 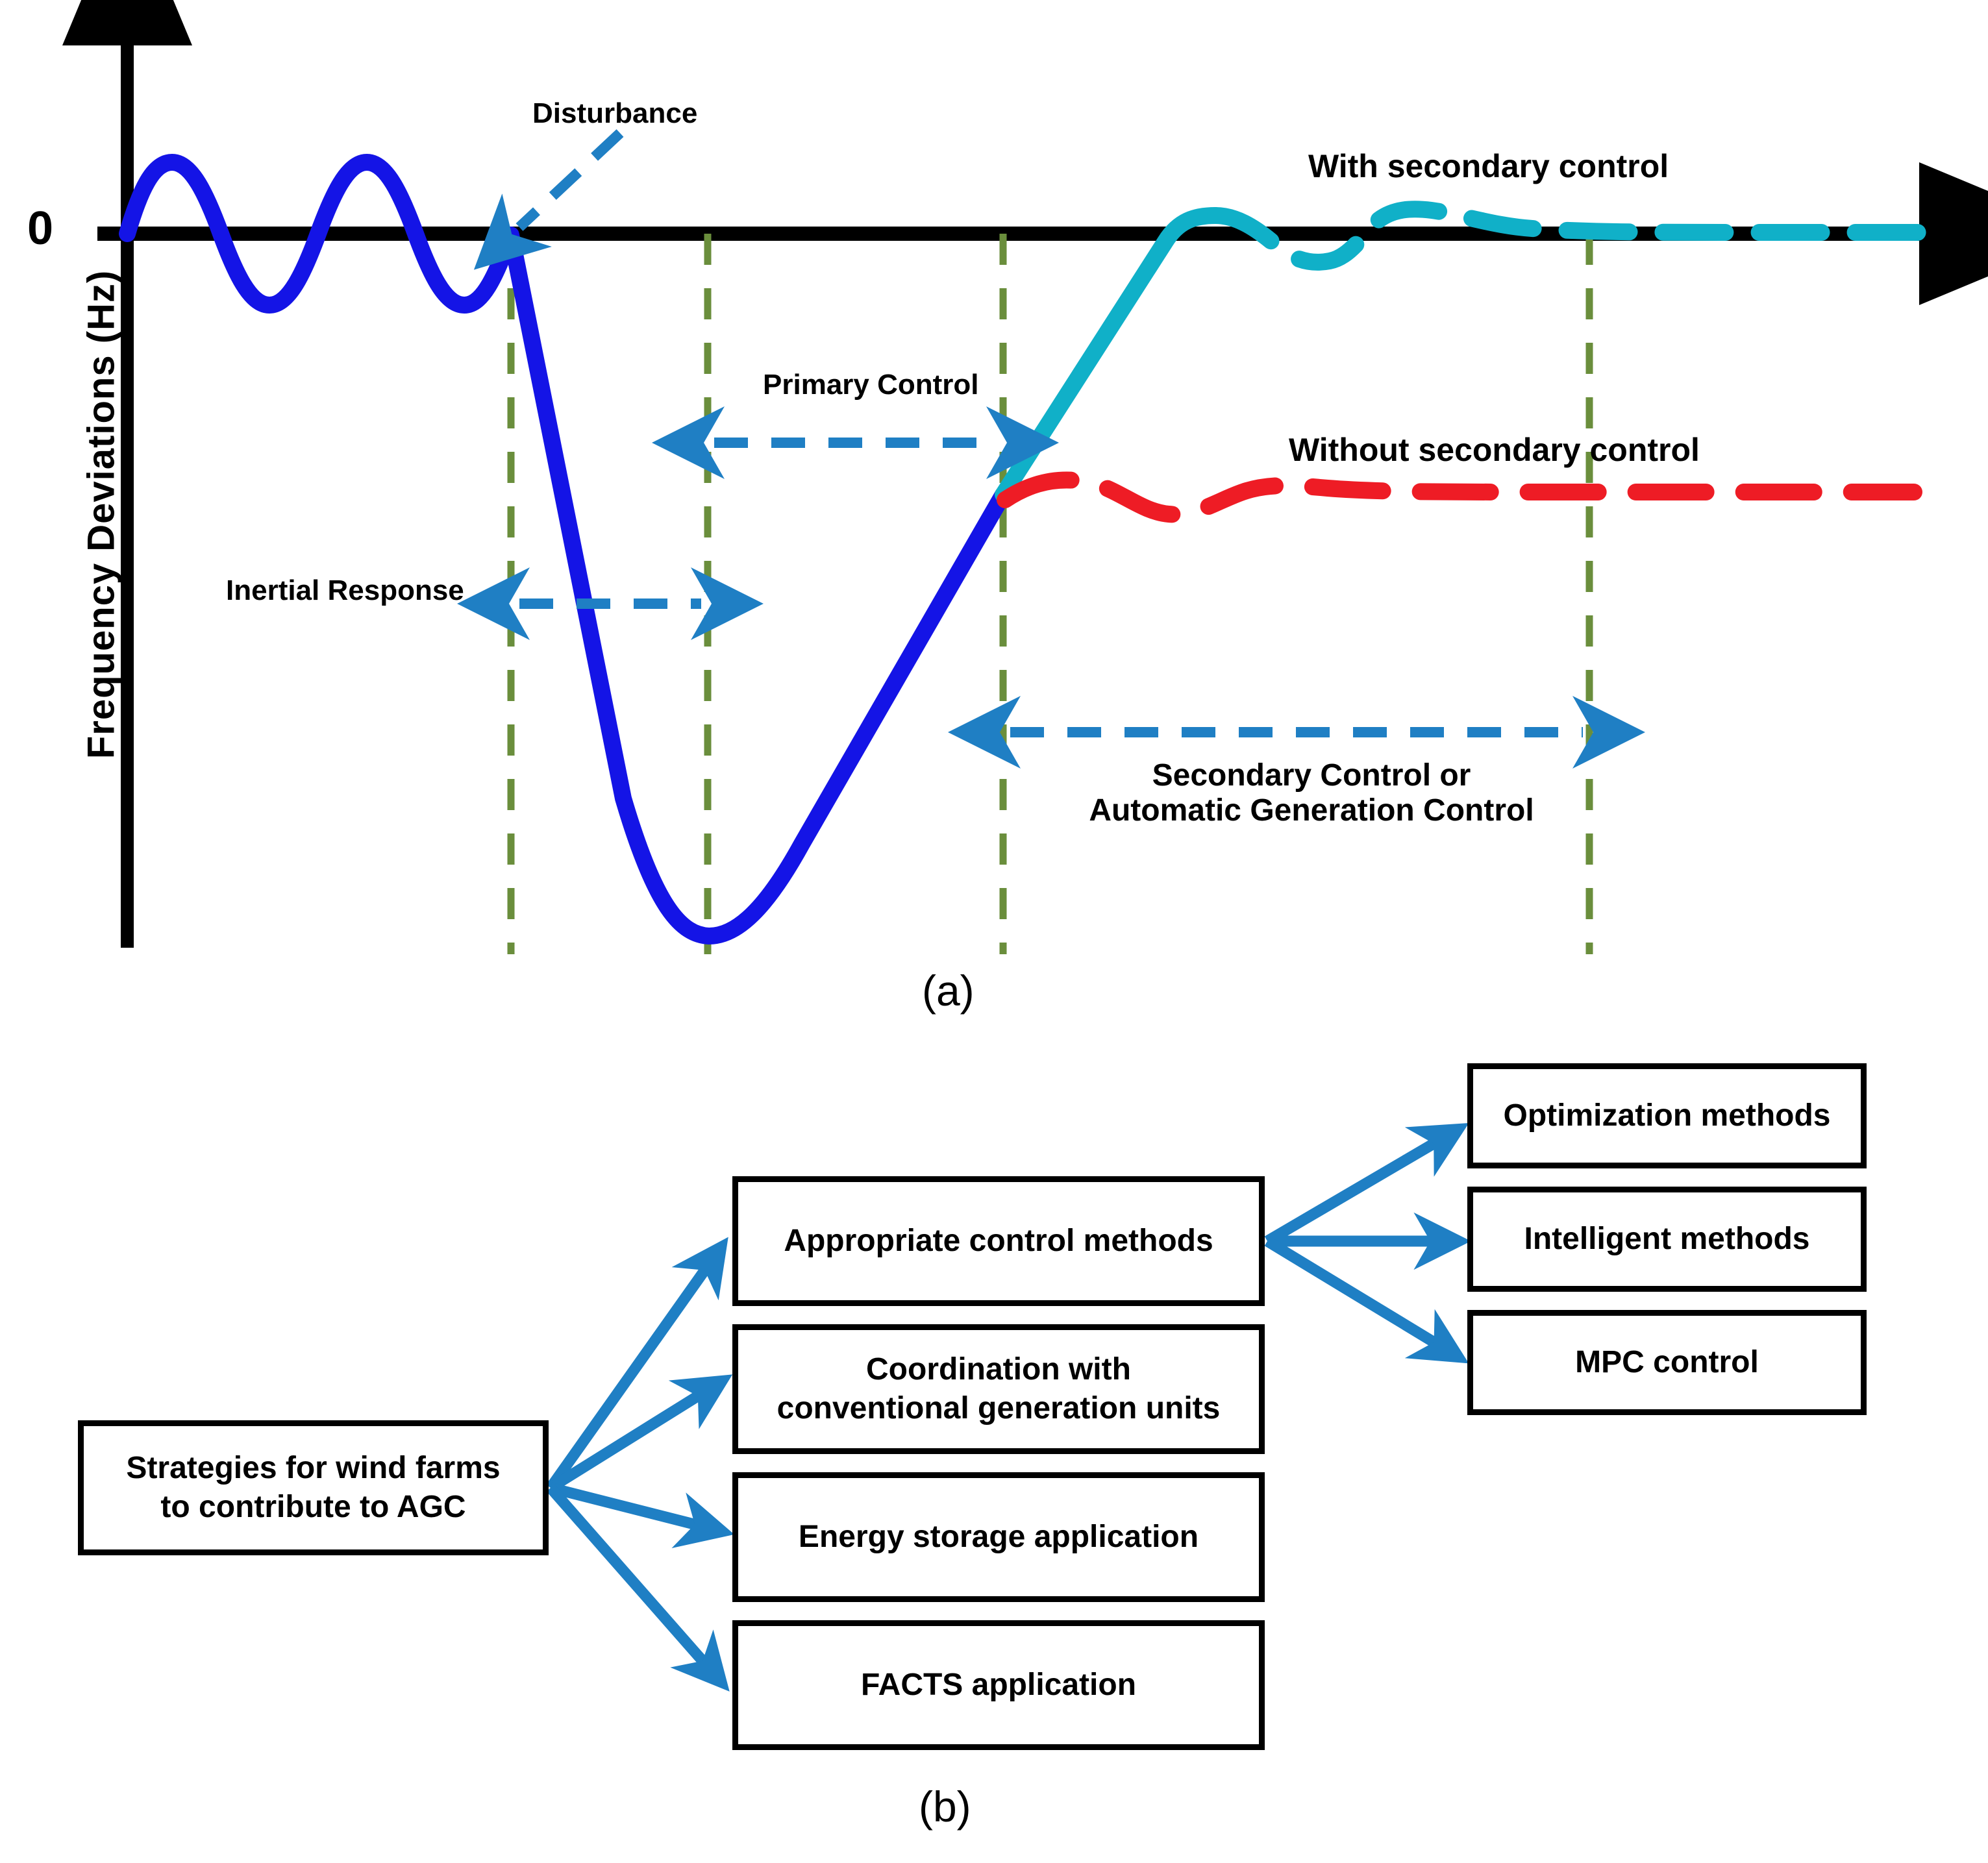 I want to click on node-appropriate-control-methods: Appropriate control methods, so click(x=999, y=1241).